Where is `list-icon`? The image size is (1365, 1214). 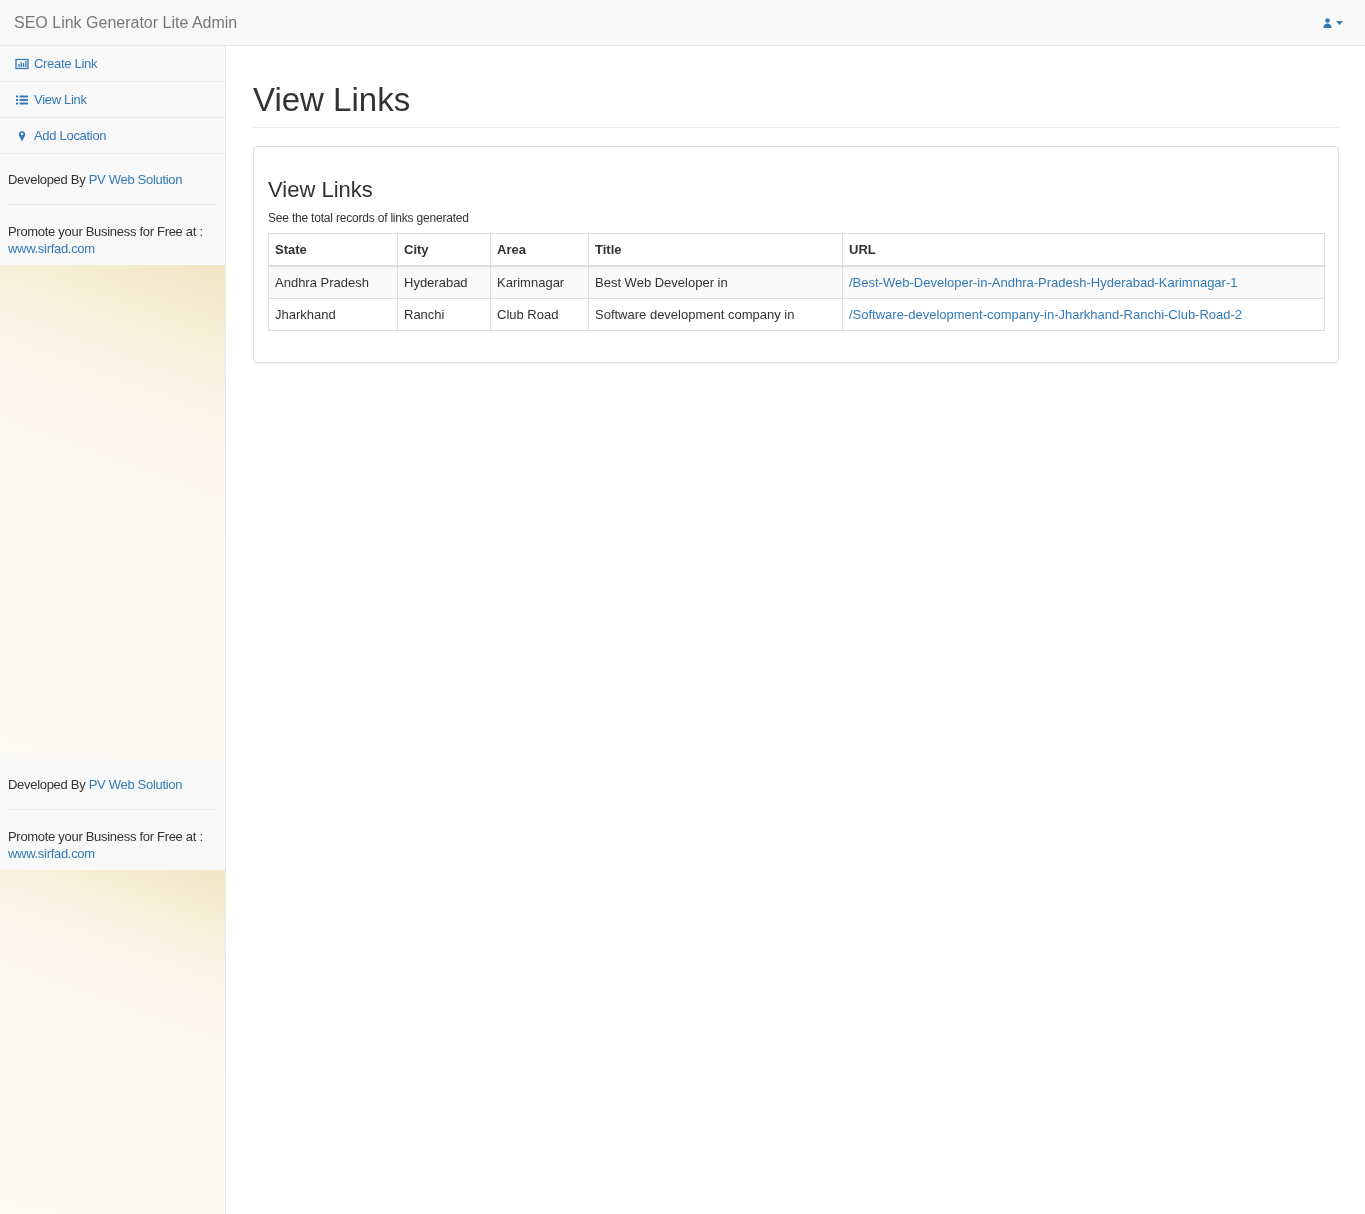
list-icon is located at coordinates (22, 99).